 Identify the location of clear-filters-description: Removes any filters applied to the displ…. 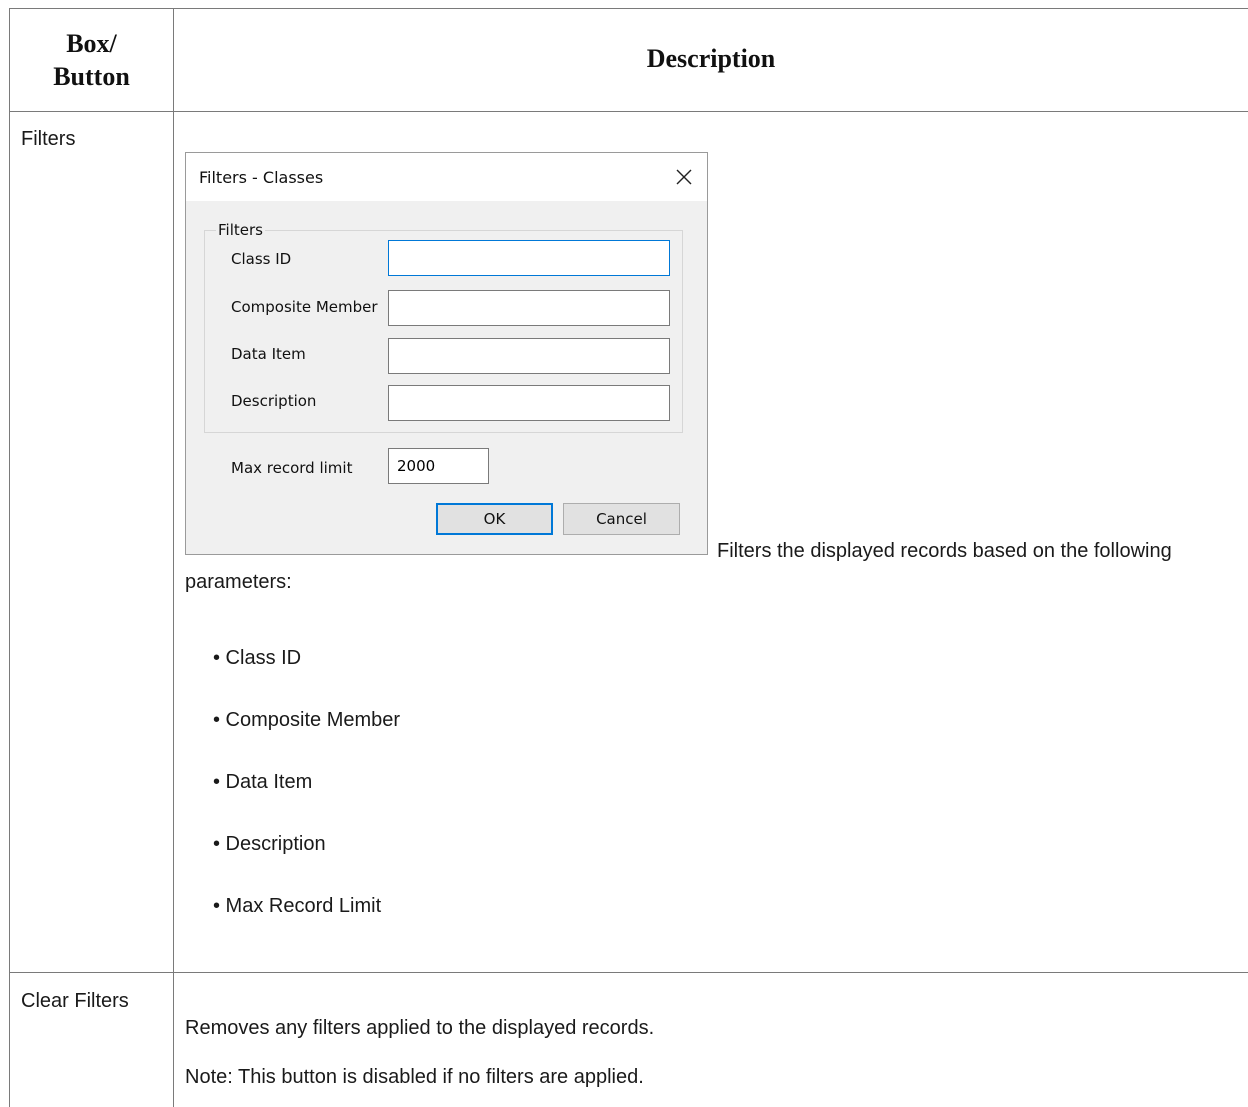
(420, 1028).